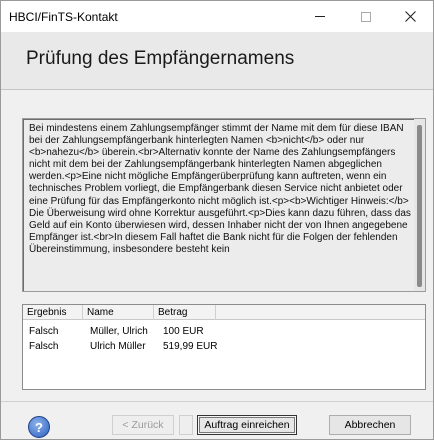 The image size is (434, 440). What do you see at coordinates (160, 58) in the screenshot?
I see `page-title: Prüfung des Empfängernamens` at bounding box center [160, 58].